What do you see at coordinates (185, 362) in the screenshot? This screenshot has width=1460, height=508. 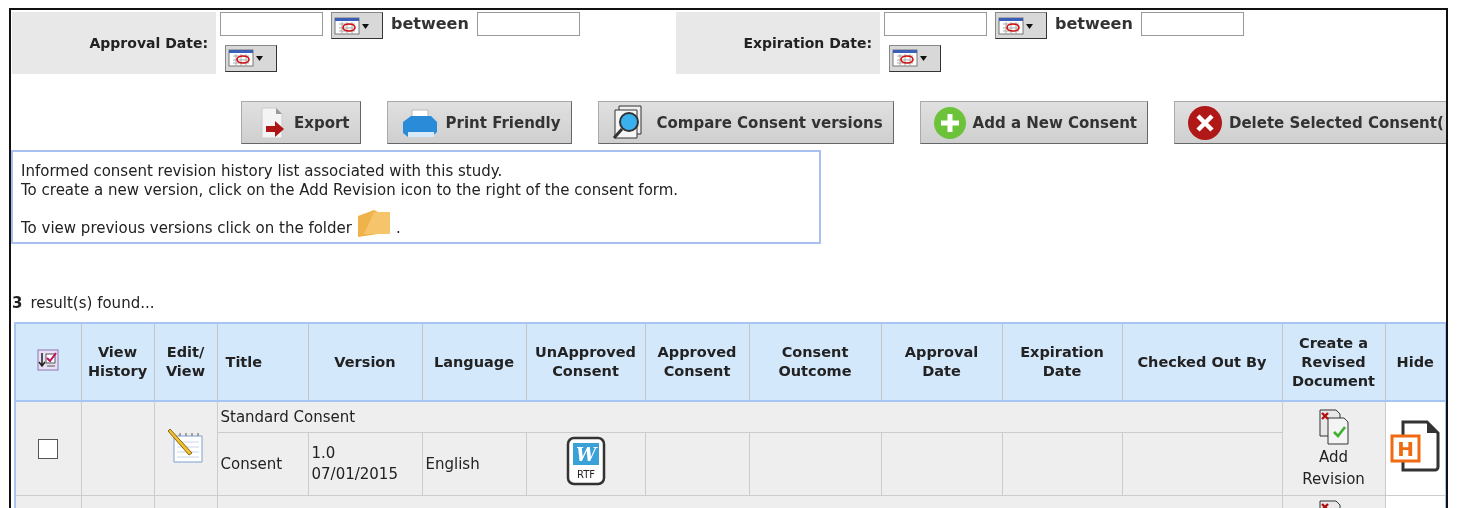 I see `column-header: Edit/ View` at bounding box center [185, 362].